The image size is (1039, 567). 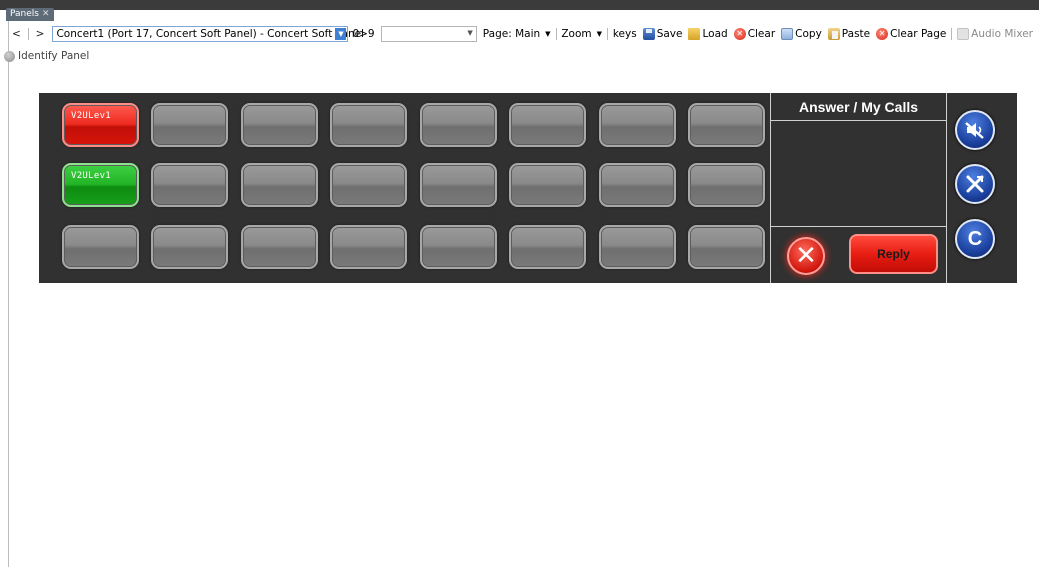 What do you see at coordinates (669, 34) in the screenshot?
I see `save-label: Save` at bounding box center [669, 34].